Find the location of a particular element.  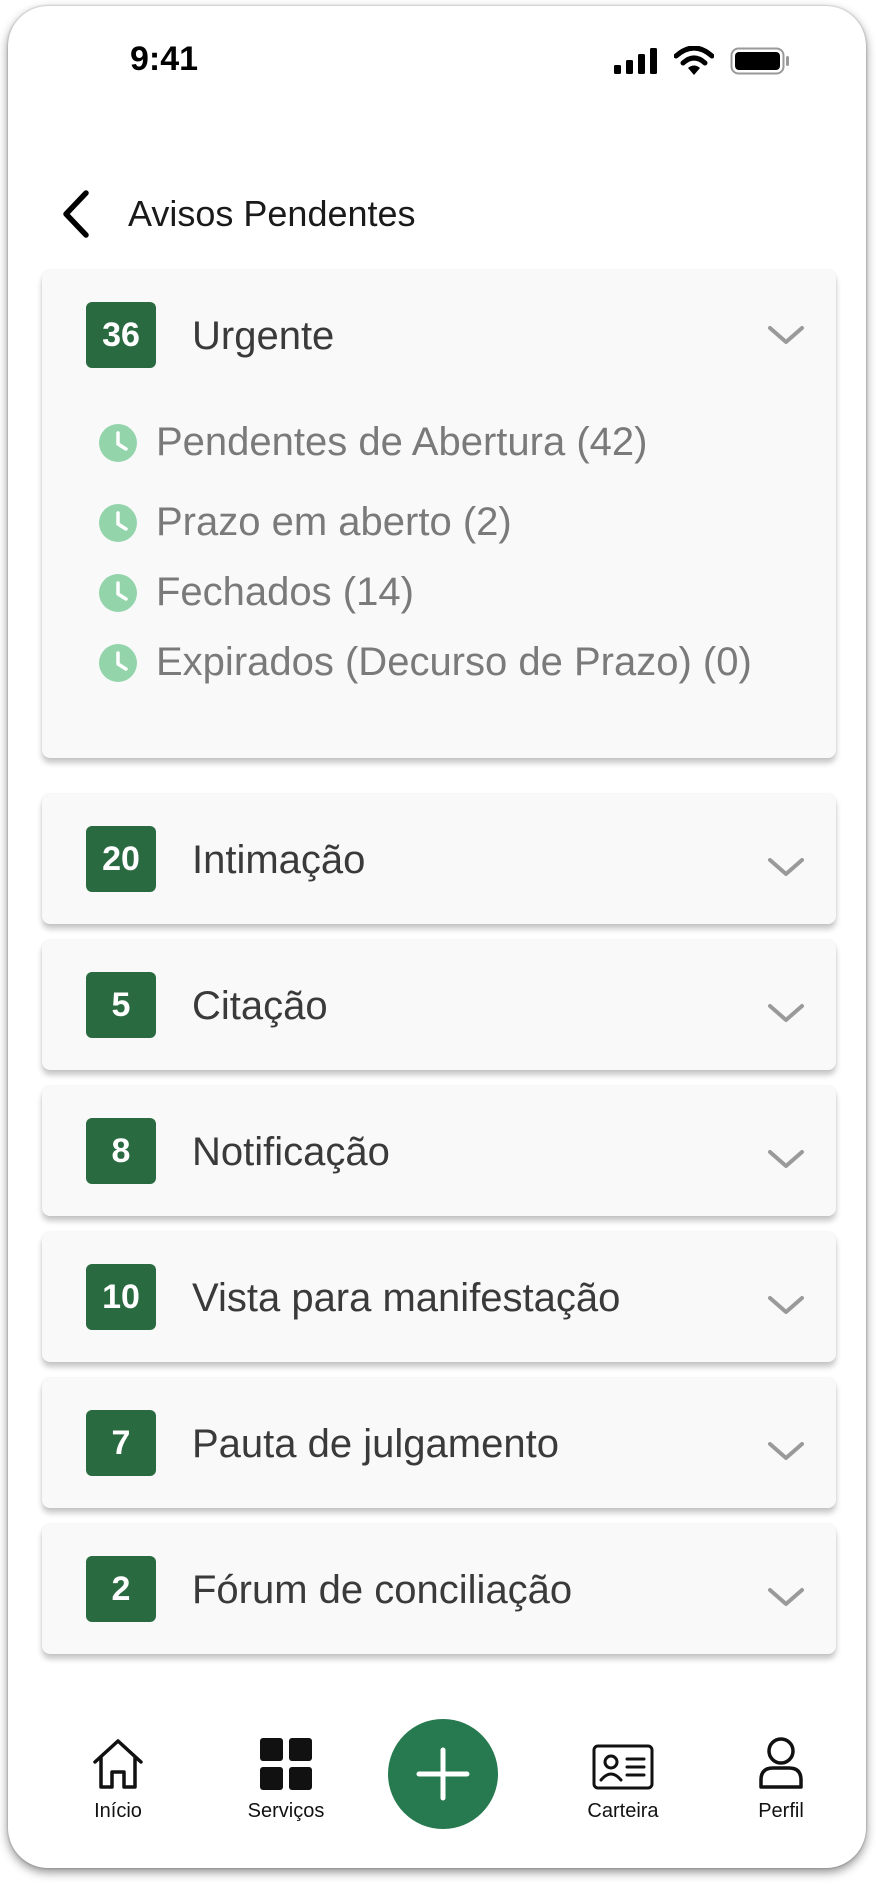

card-title: Citação is located at coordinates (260, 1006).